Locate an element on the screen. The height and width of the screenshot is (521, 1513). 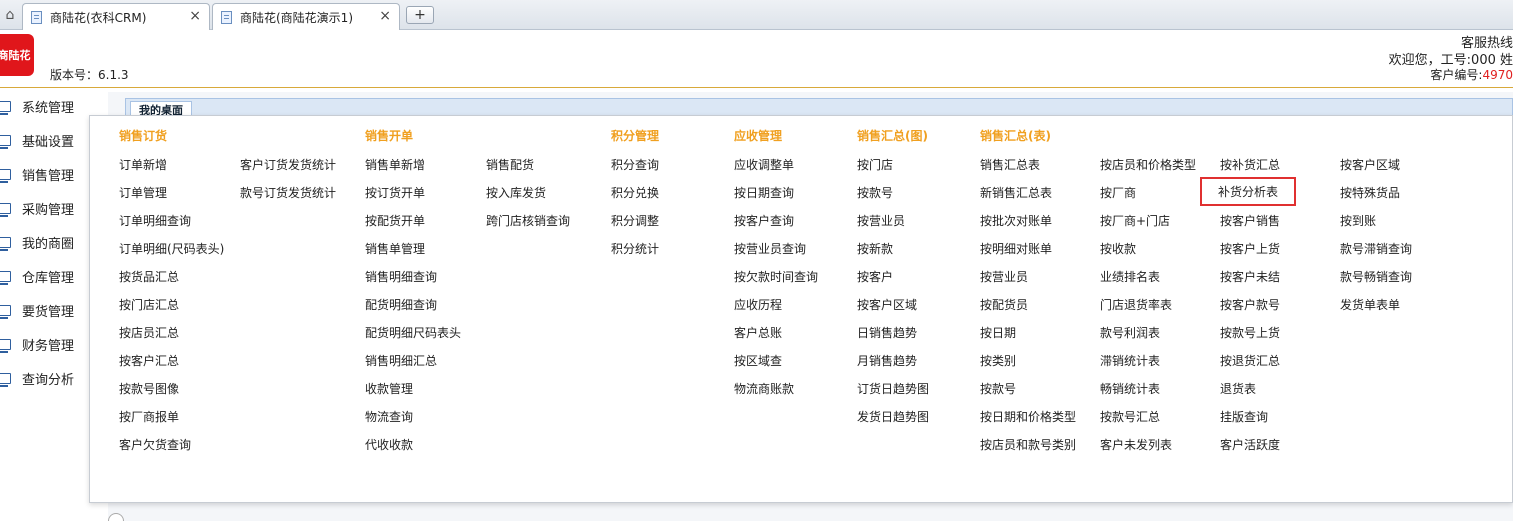
menu-item: 按配货开单 is located at coordinates (395, 220).